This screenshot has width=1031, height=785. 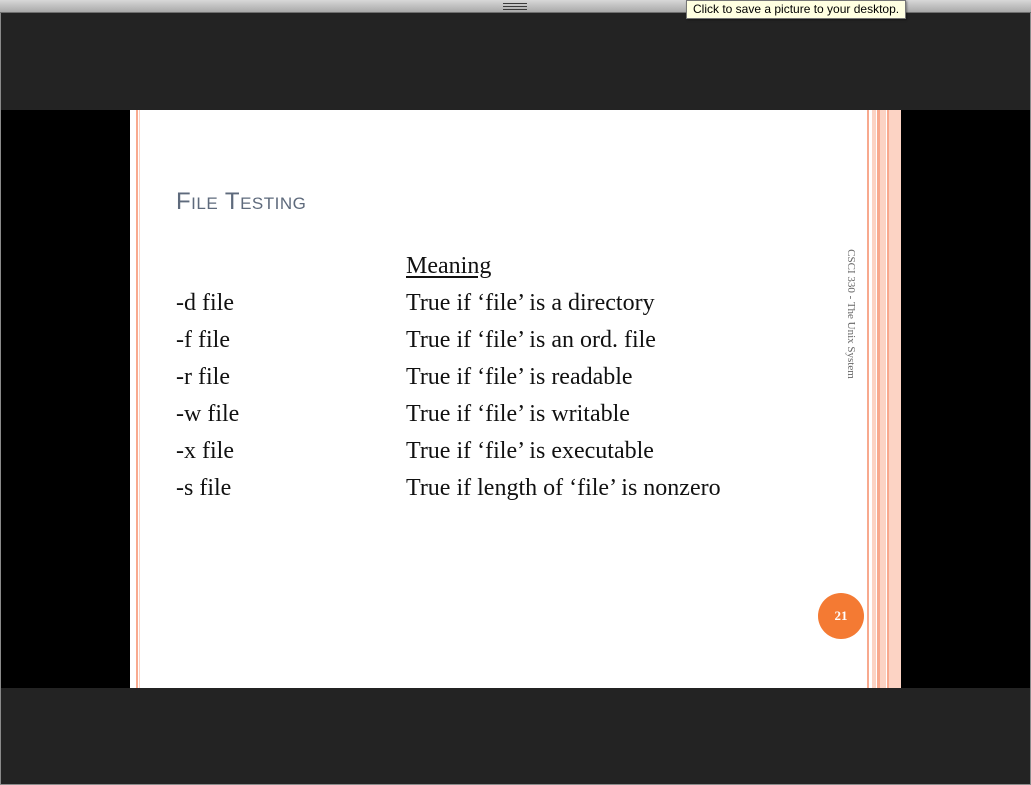 I want to click on table-header-row: Meaning, so click(x=448, y=266).